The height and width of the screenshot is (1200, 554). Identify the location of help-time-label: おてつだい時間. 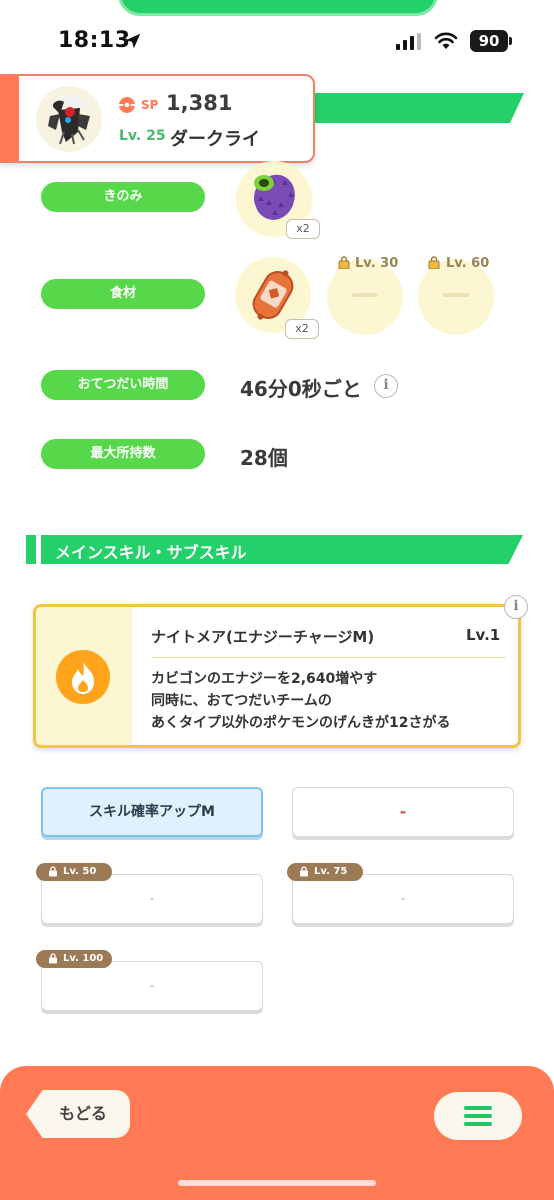
(123, 385).